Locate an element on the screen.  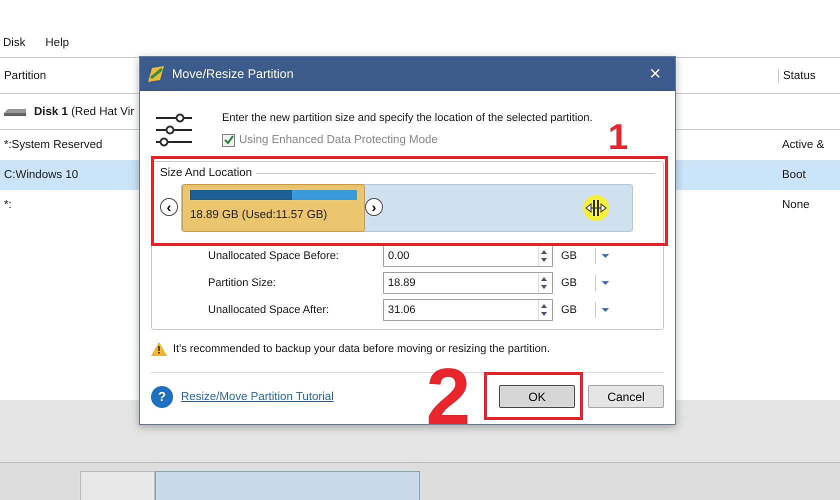
field-label: Partition Size: is located at coordinates (242, 283).